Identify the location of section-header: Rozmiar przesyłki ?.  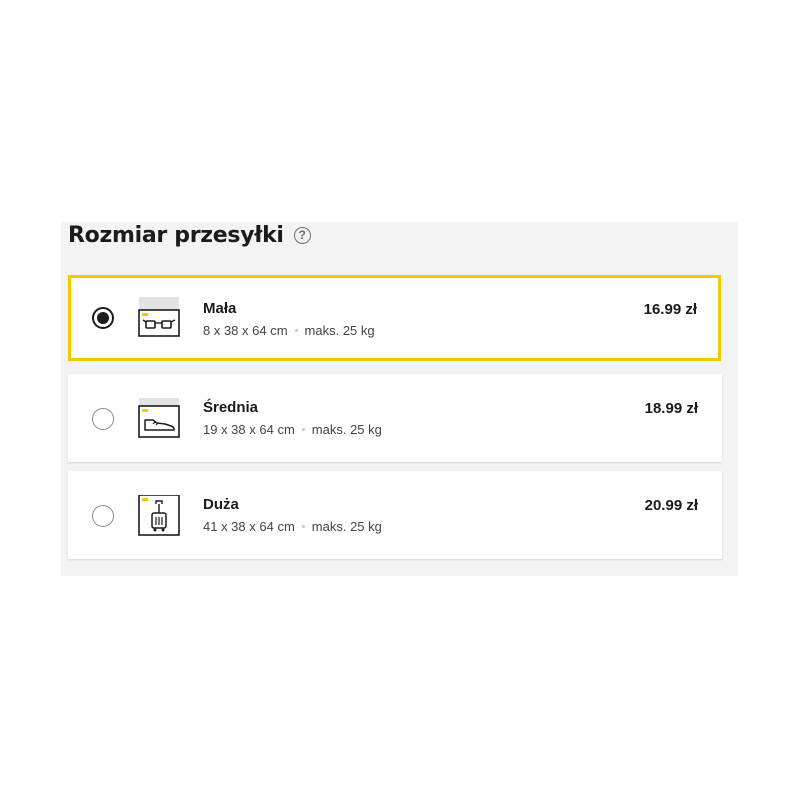
(189, 235).